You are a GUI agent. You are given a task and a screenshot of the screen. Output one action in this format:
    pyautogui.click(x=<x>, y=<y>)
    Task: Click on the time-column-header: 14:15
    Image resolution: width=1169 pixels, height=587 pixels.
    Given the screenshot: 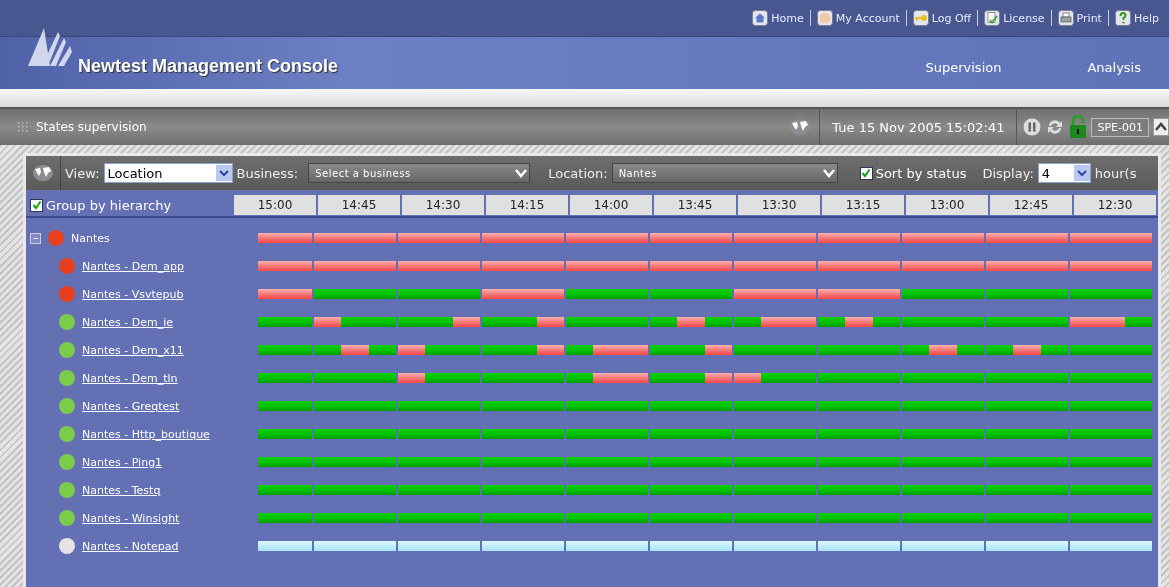 What is the action you would take?
    pyautogui.click(x=528, y=205)
    